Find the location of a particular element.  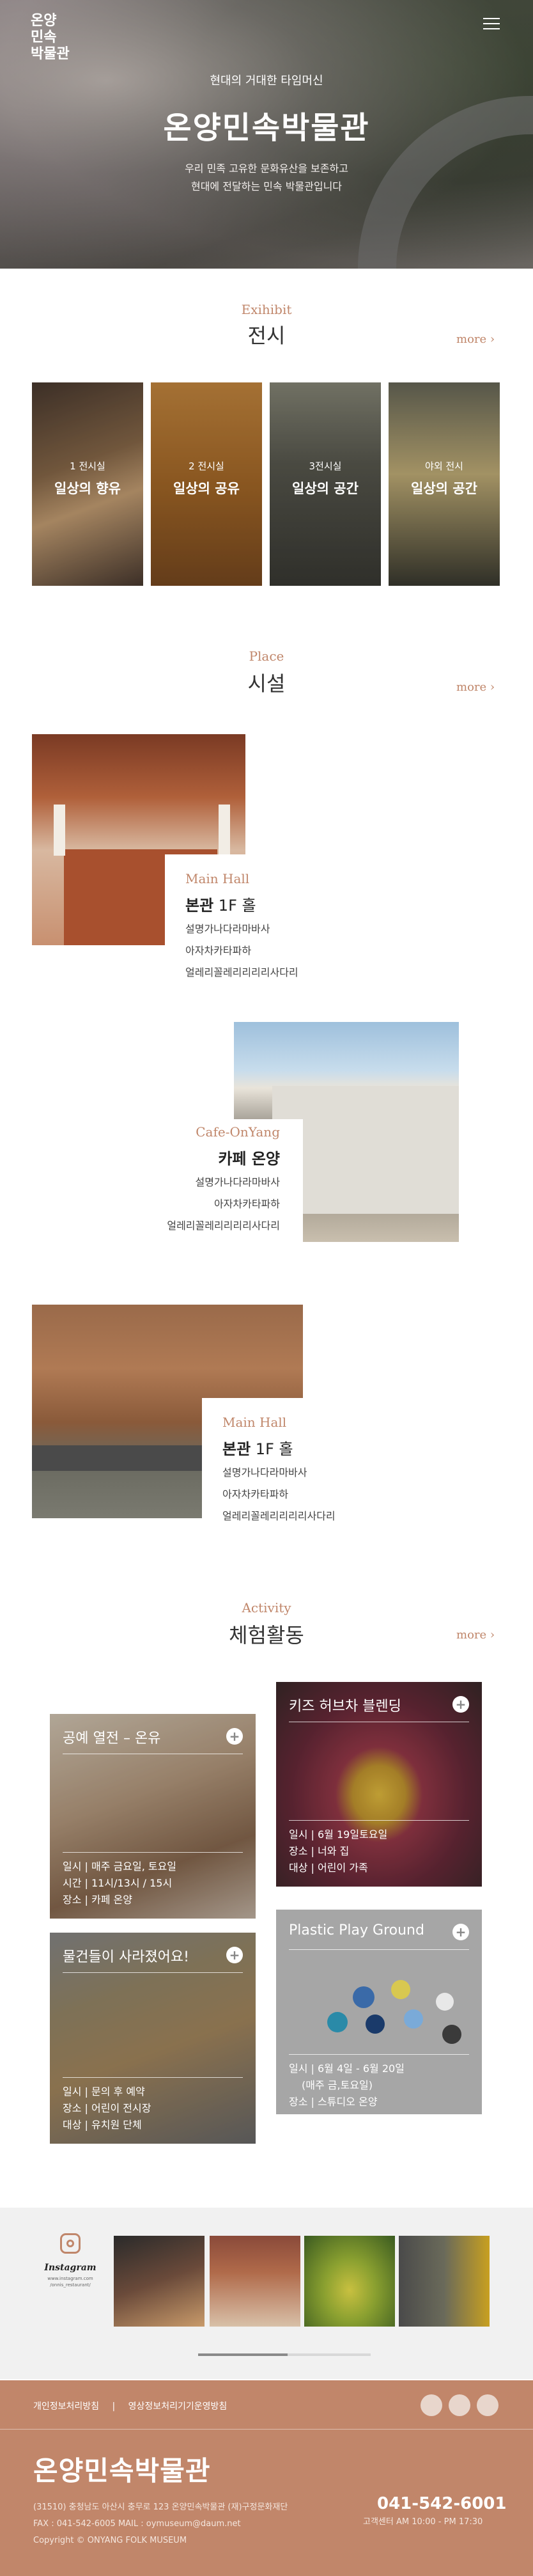

place-2-title: 카페 온양 is located at coordinates (249, 1159).